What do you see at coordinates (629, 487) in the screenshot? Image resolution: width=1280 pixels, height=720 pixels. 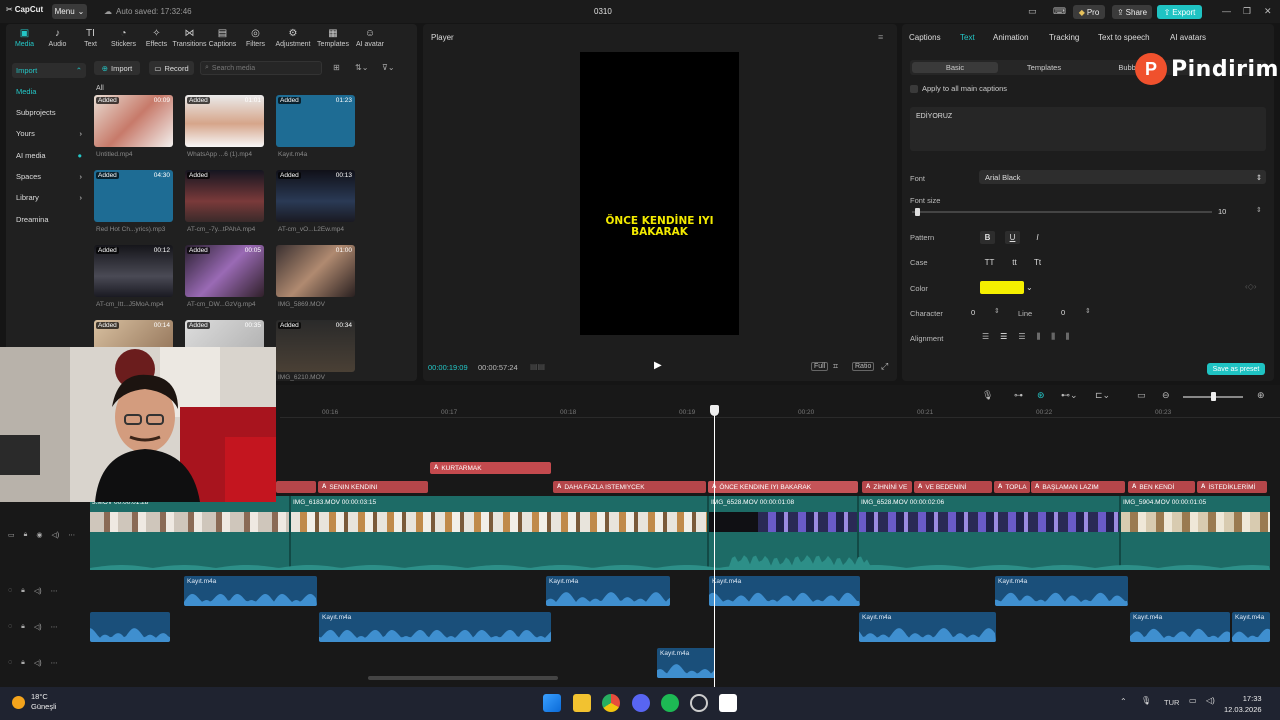 I see `caption-clip: A DAHA FAZLA ISTEMIYCEK` at bounding box center [629, 487].